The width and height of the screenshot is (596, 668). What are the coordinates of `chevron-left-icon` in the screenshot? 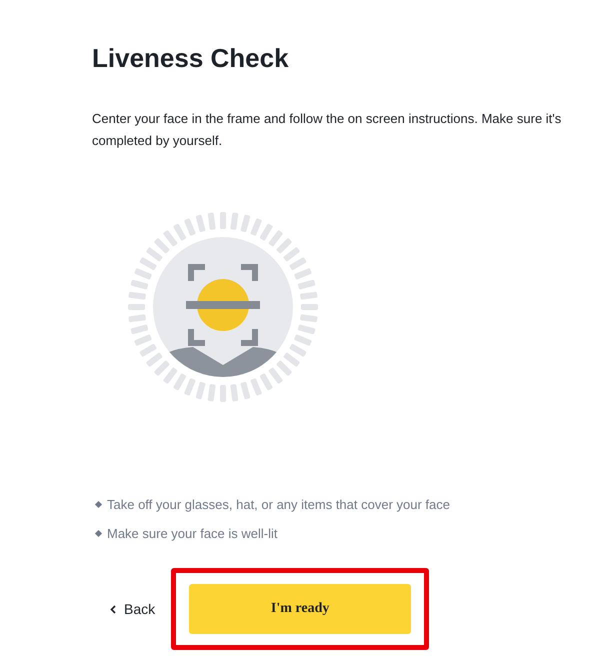 It's located at (113, 609).